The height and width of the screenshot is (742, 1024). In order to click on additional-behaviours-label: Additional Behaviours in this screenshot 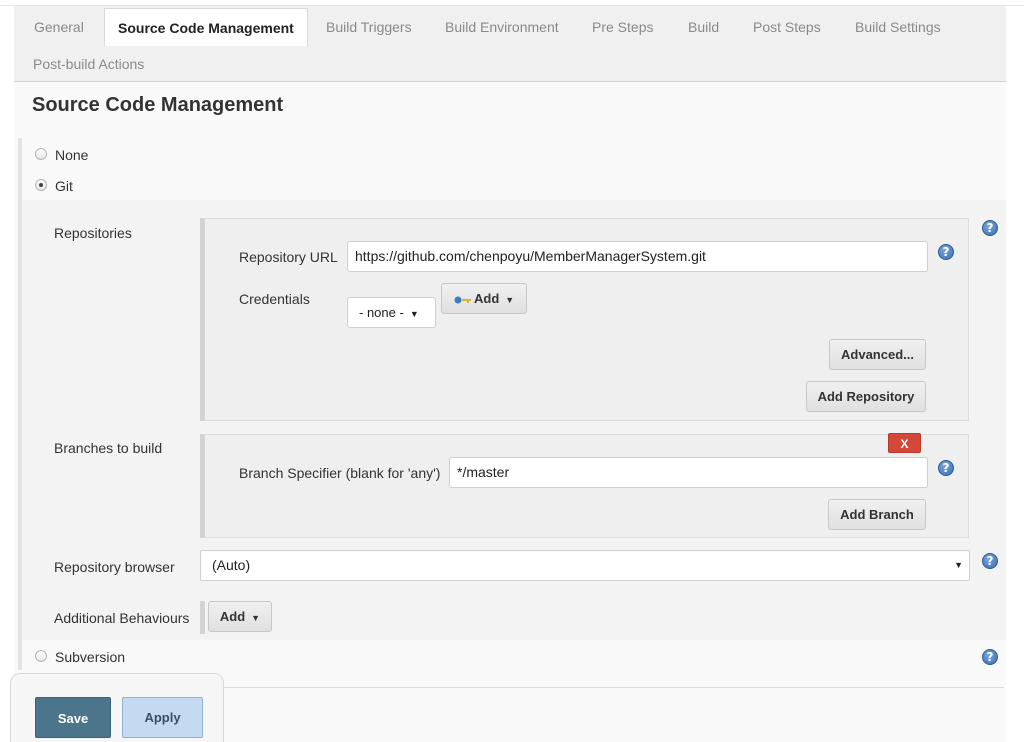, I will do `click(122, 618)`.